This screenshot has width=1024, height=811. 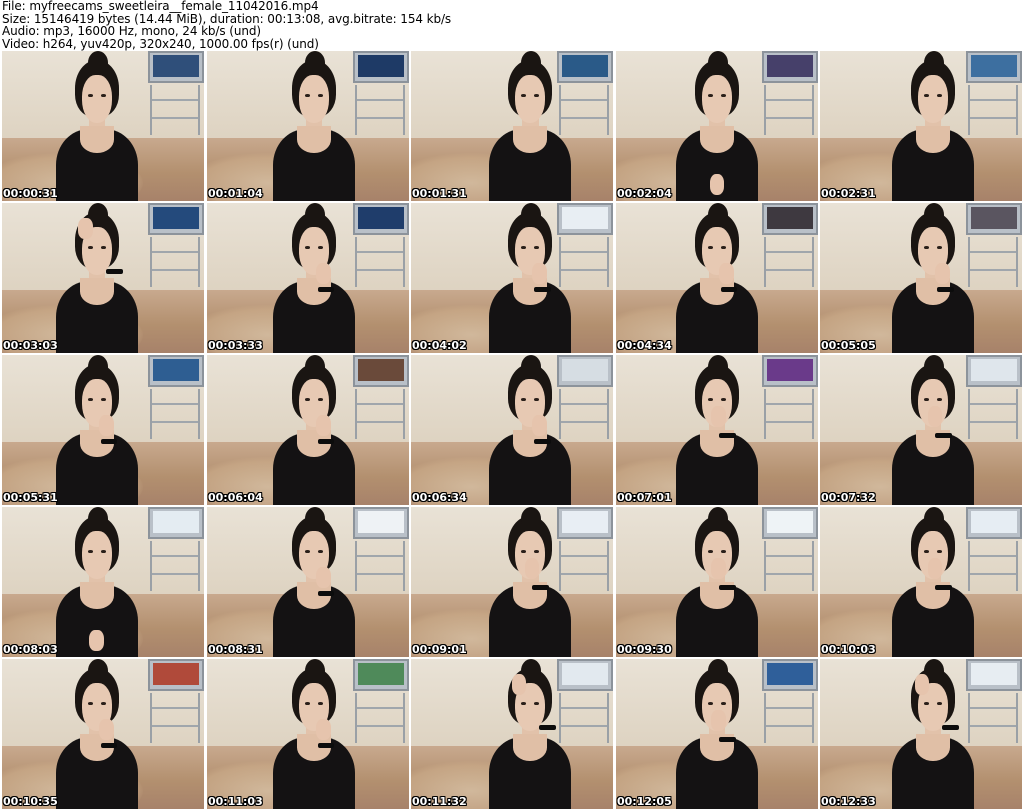 I want to click on video-thumbnail: 00:03:33, so click(x=308, y=278).